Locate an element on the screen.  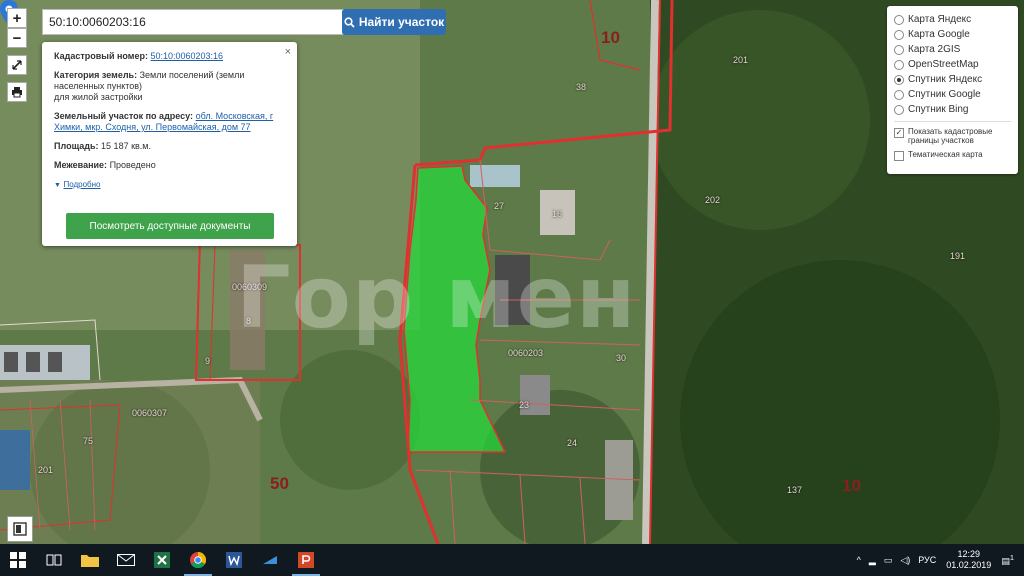
taskbar-app is located at coordinates (270, 560).